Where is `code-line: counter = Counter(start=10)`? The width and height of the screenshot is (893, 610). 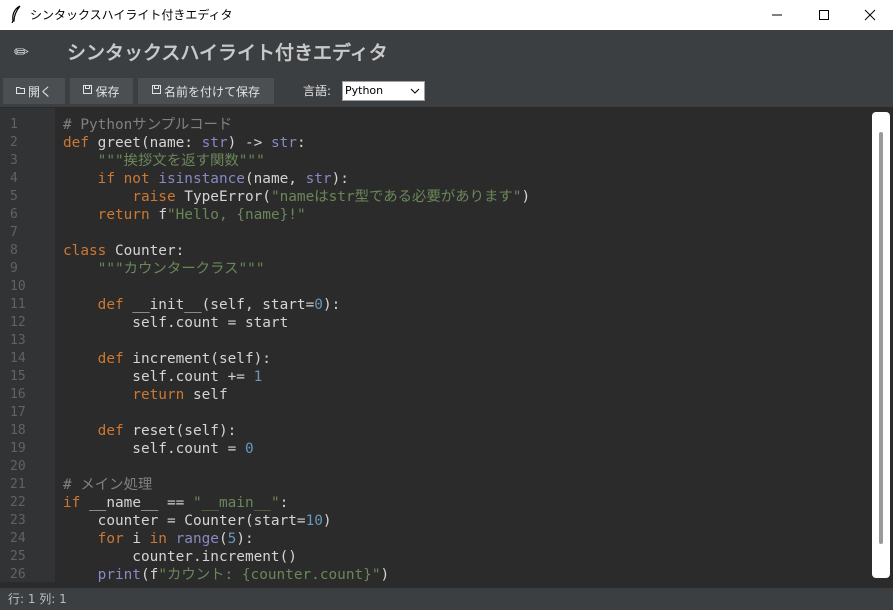 code-line: counter = Counter(start=10) is located at coordinates (197, 521).